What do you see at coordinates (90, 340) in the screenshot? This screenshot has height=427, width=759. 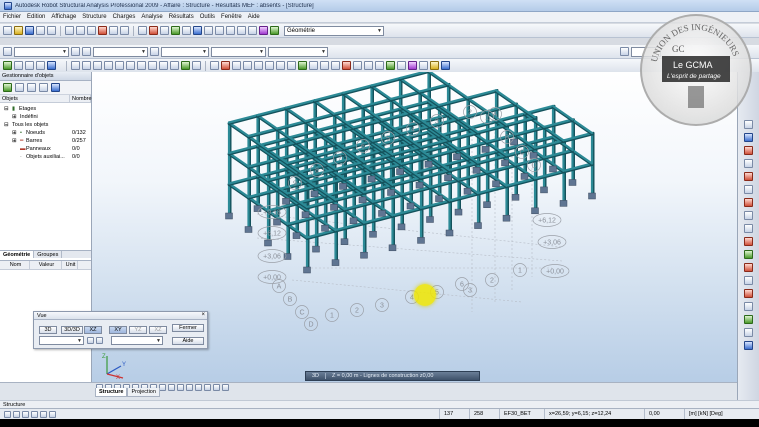 I see `vue-refresh-icon` at bounding box center [90, 340].